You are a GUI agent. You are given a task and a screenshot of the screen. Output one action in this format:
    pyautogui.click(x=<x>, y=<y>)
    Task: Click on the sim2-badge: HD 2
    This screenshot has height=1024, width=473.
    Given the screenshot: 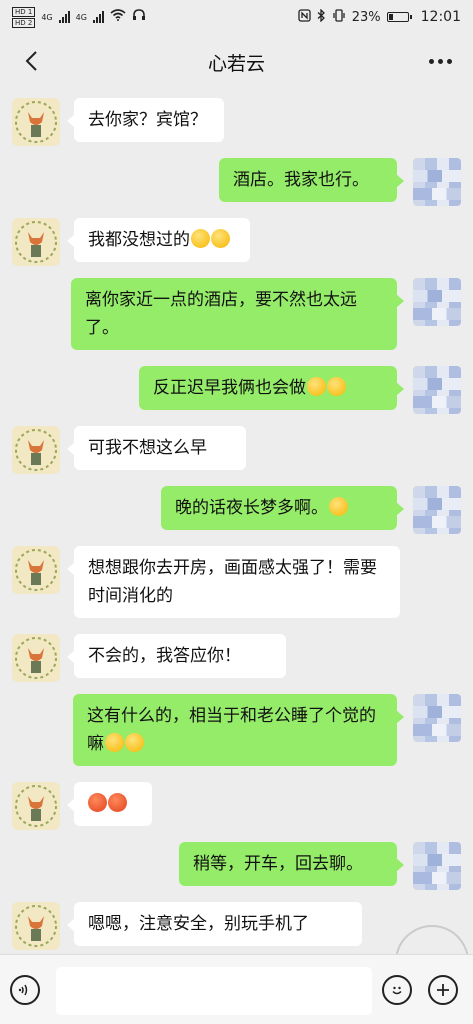 What is the action you would take?
    pyautogui.click(x=24, y=22)
    